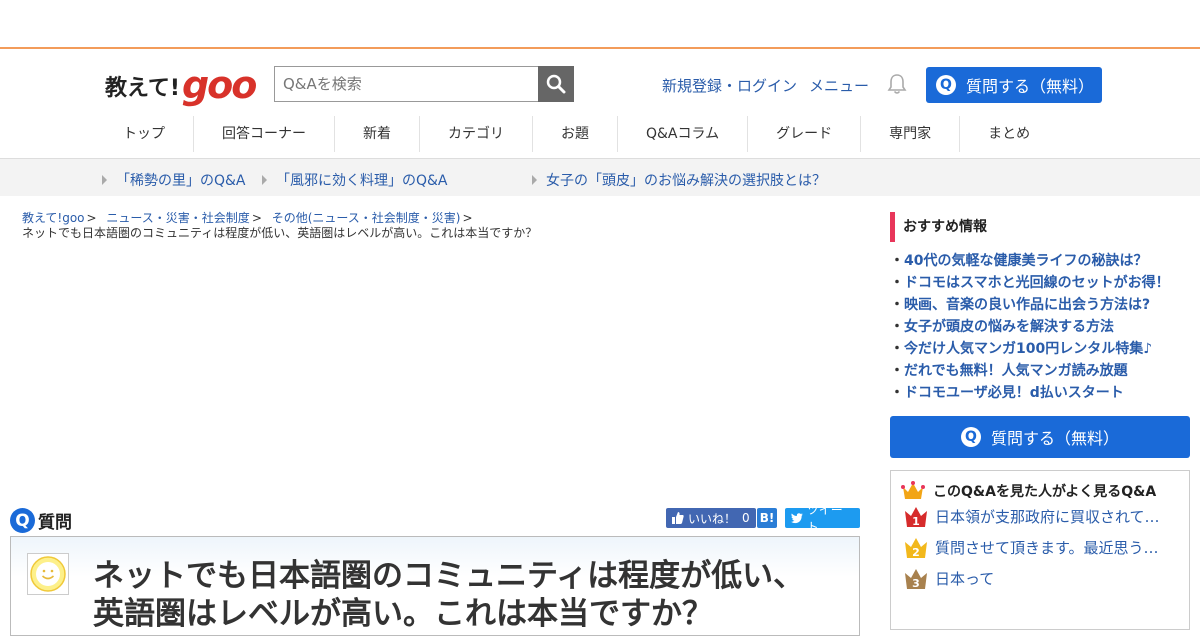 The height and width of the screenshot is (636, 1200). Describe the element at coordinates (1040, 227) in the screenshot. I see `recommend-title: おすすめ情報` at that location.